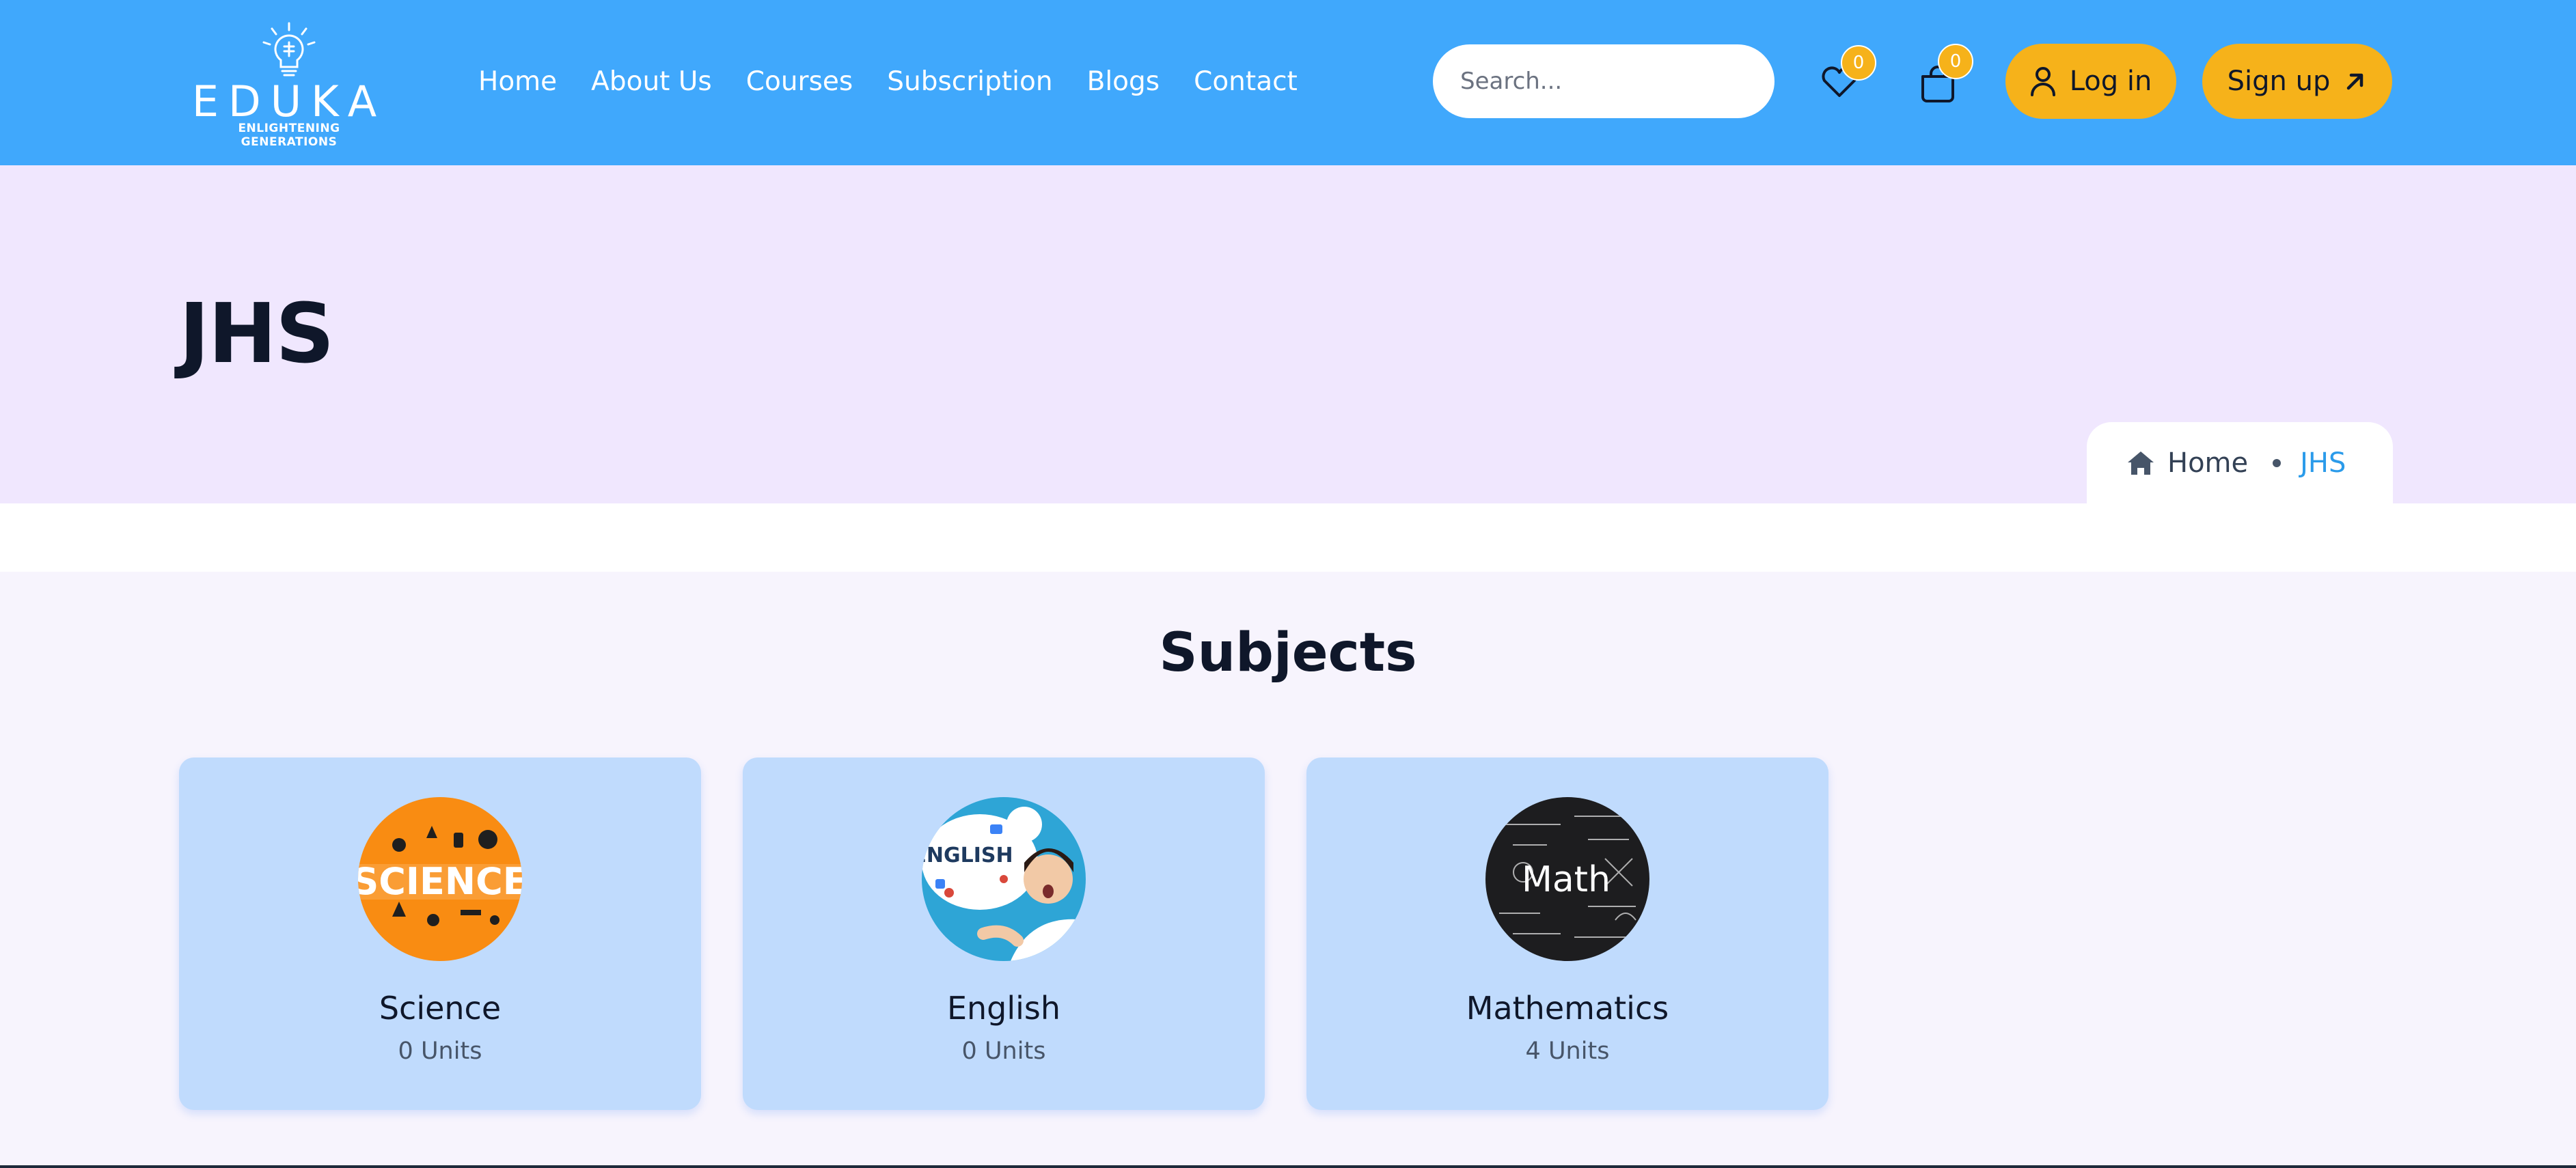 The width and height of the screenshot is (2576, 1168). I want to click on home-icon, so click(2141, 463).